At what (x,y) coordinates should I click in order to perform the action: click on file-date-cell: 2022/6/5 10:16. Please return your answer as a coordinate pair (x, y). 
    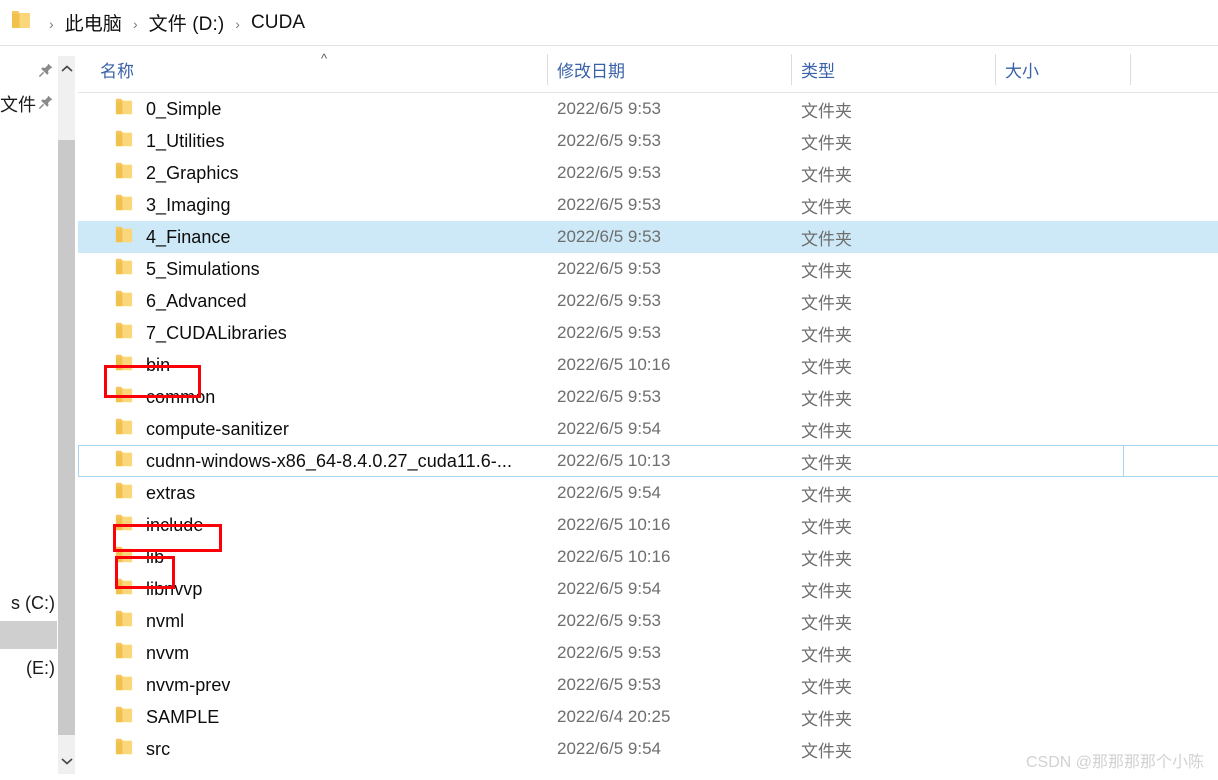
    Looking at the image, I should click on (614, 364).